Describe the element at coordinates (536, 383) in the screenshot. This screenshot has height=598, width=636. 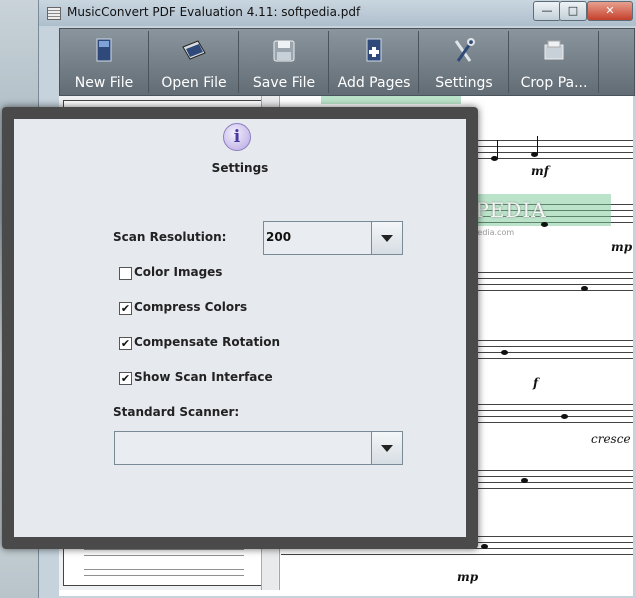
I see `dynamic-marking: f` at that location.